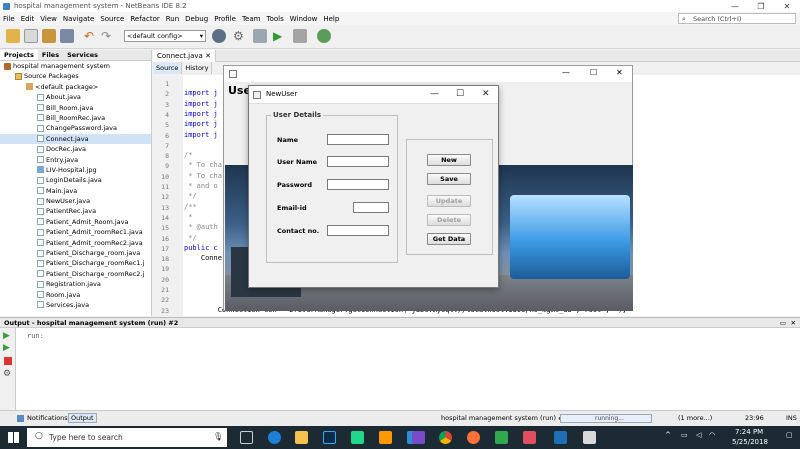 This screenshot has height=449, width=800. I want to click on virtualbox-icon, so click(560, 437).